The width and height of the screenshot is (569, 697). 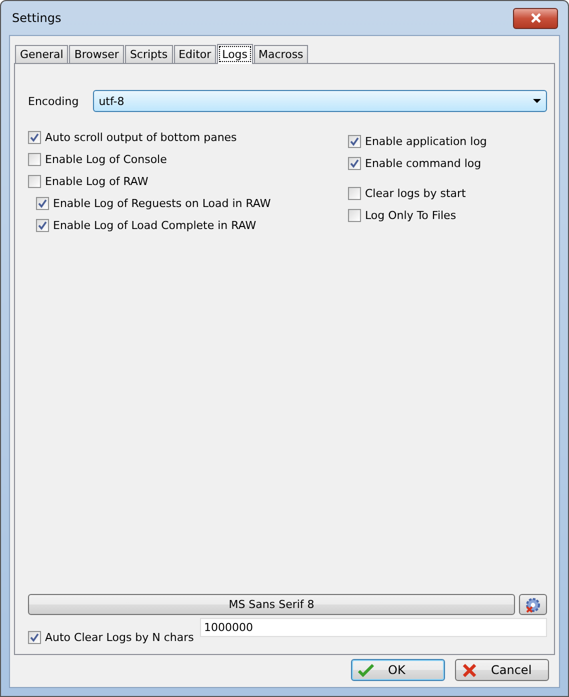 I want to click on font-button: MS Sans Serif 8, so click(x=271, y=604).